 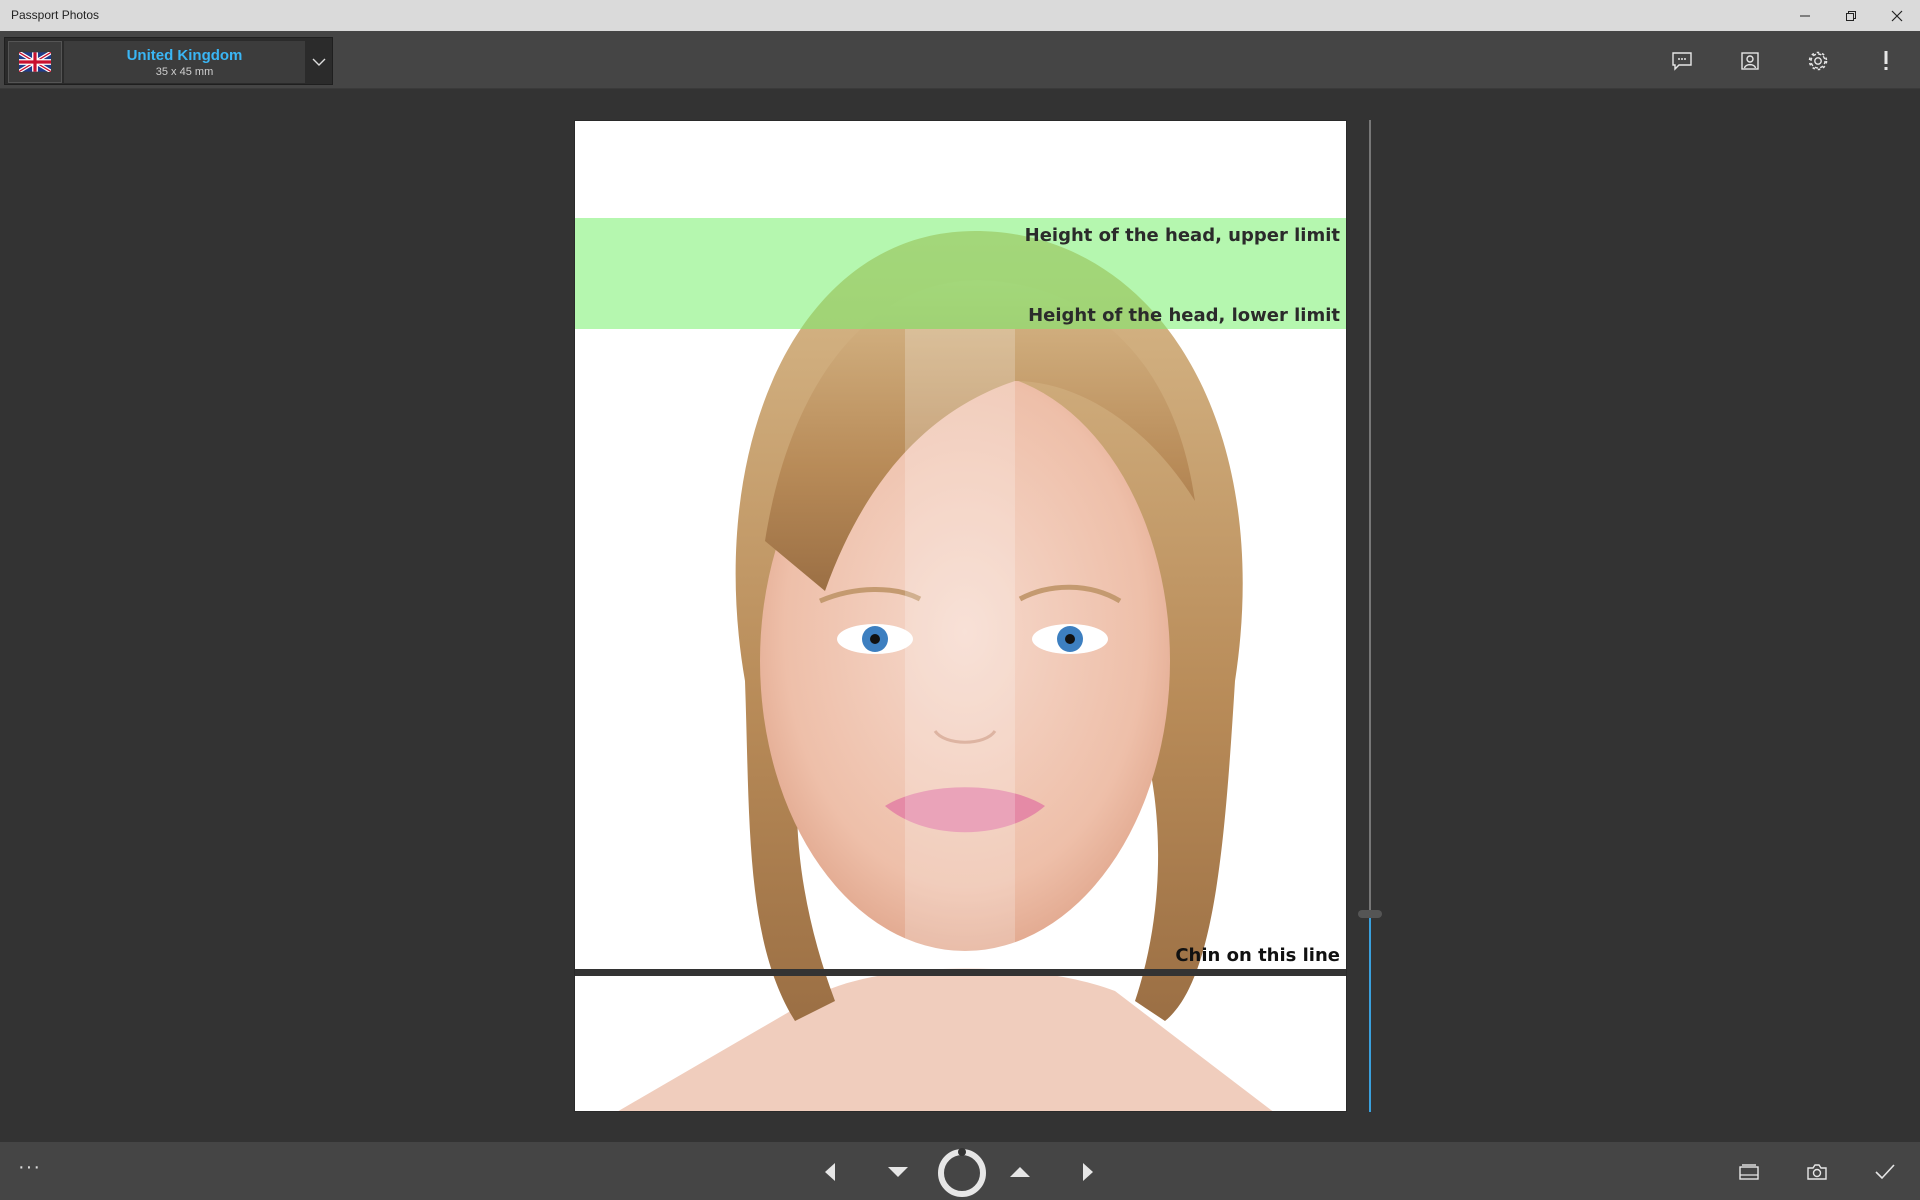 I want to click on move-right-button, so click(x=1088, y=1172).